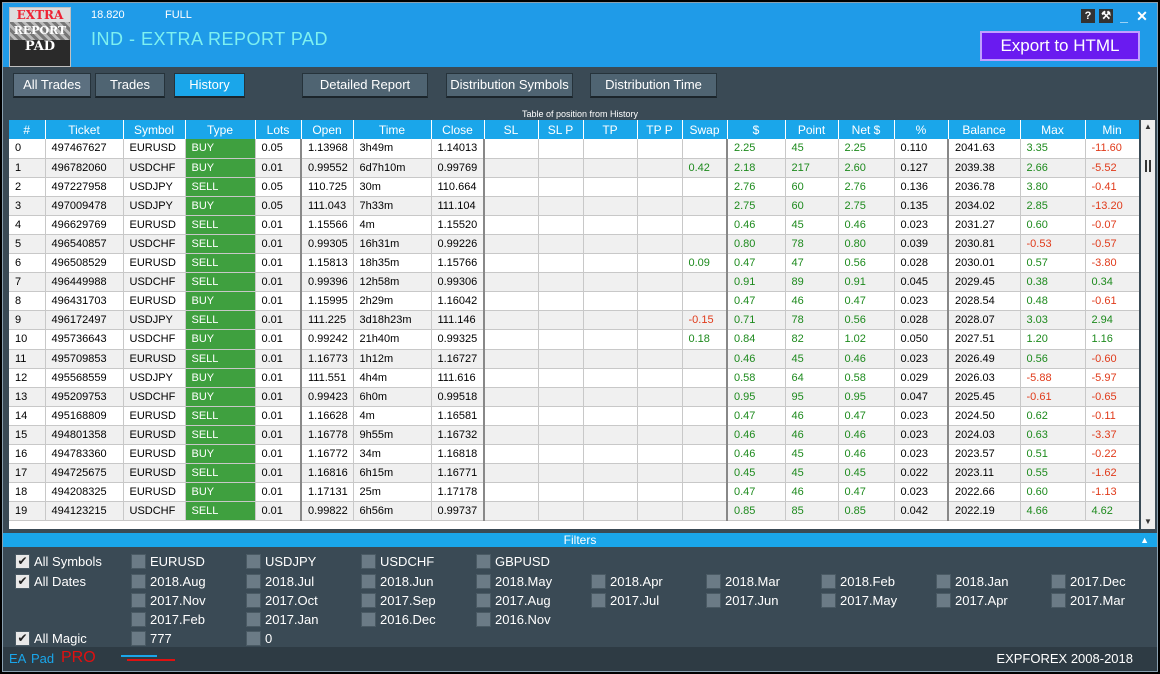  I want to click on export-html-button: Export to HTML, so click(1060, 46).